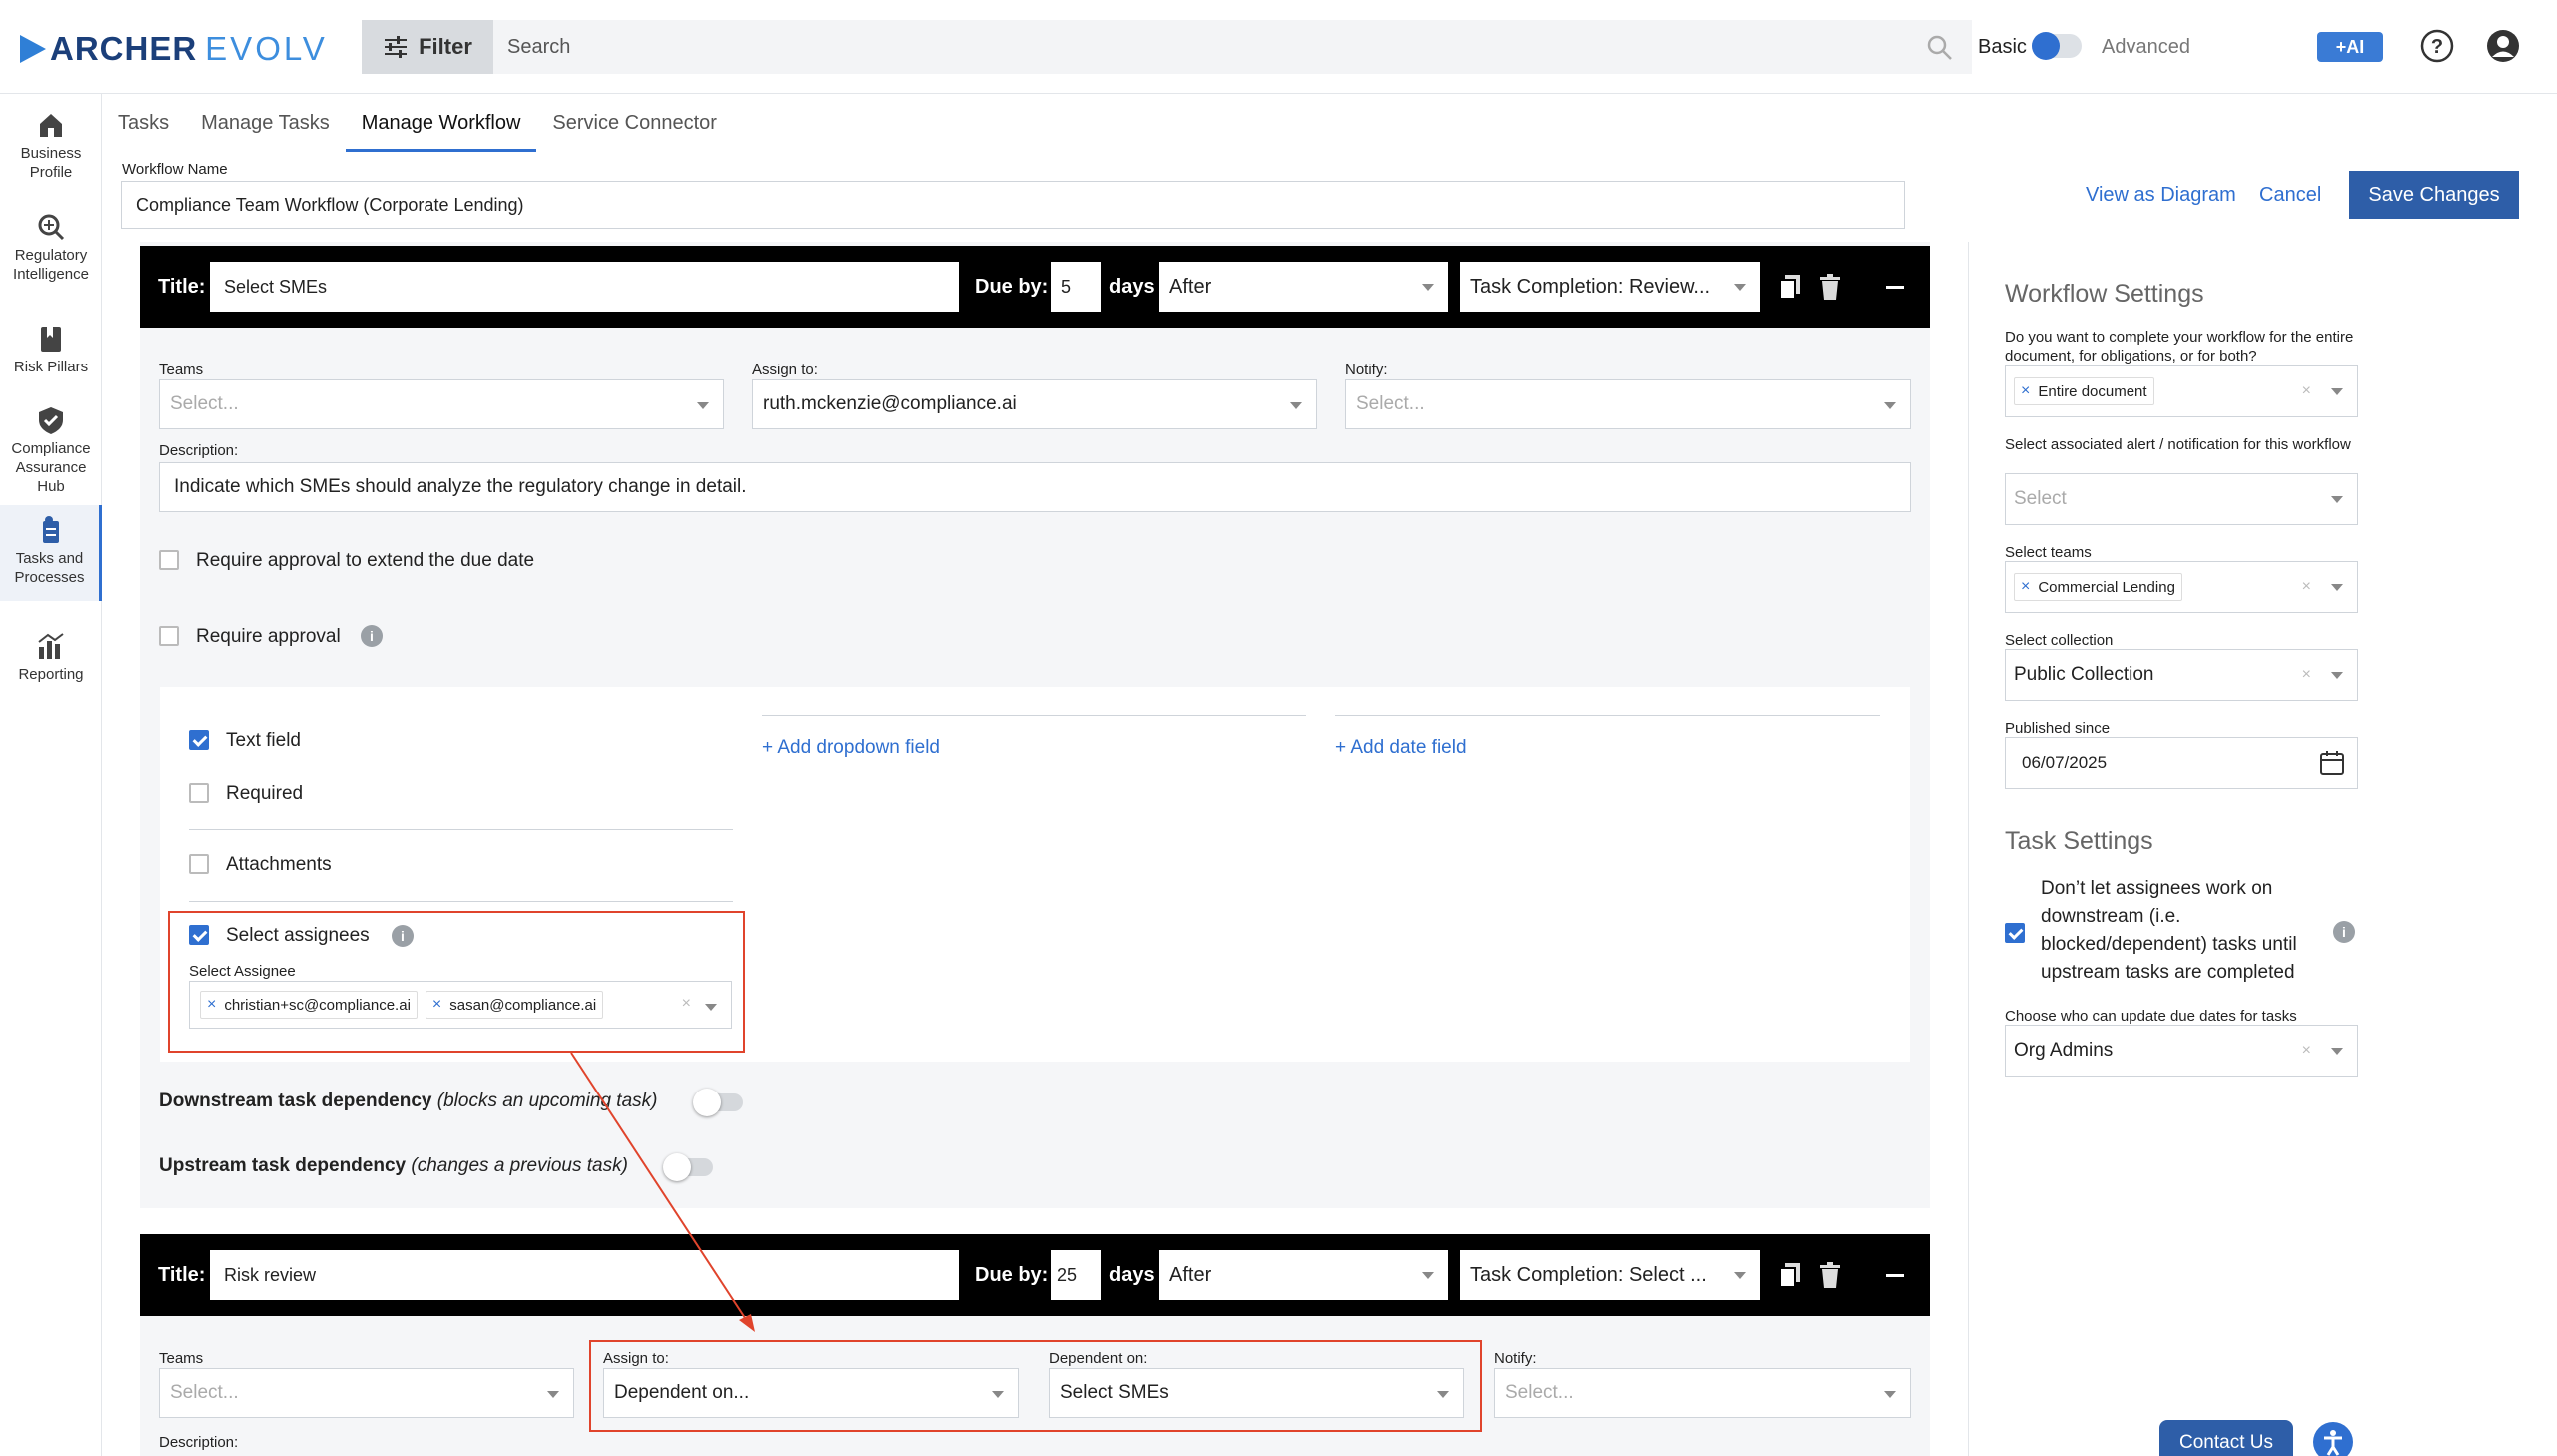 Image resolution: width=2557 pixels, height=1456 pixels. Describe the element at coordinates (2058, 728) in the screenshot. I see `published-since-label: Published since` at that location.